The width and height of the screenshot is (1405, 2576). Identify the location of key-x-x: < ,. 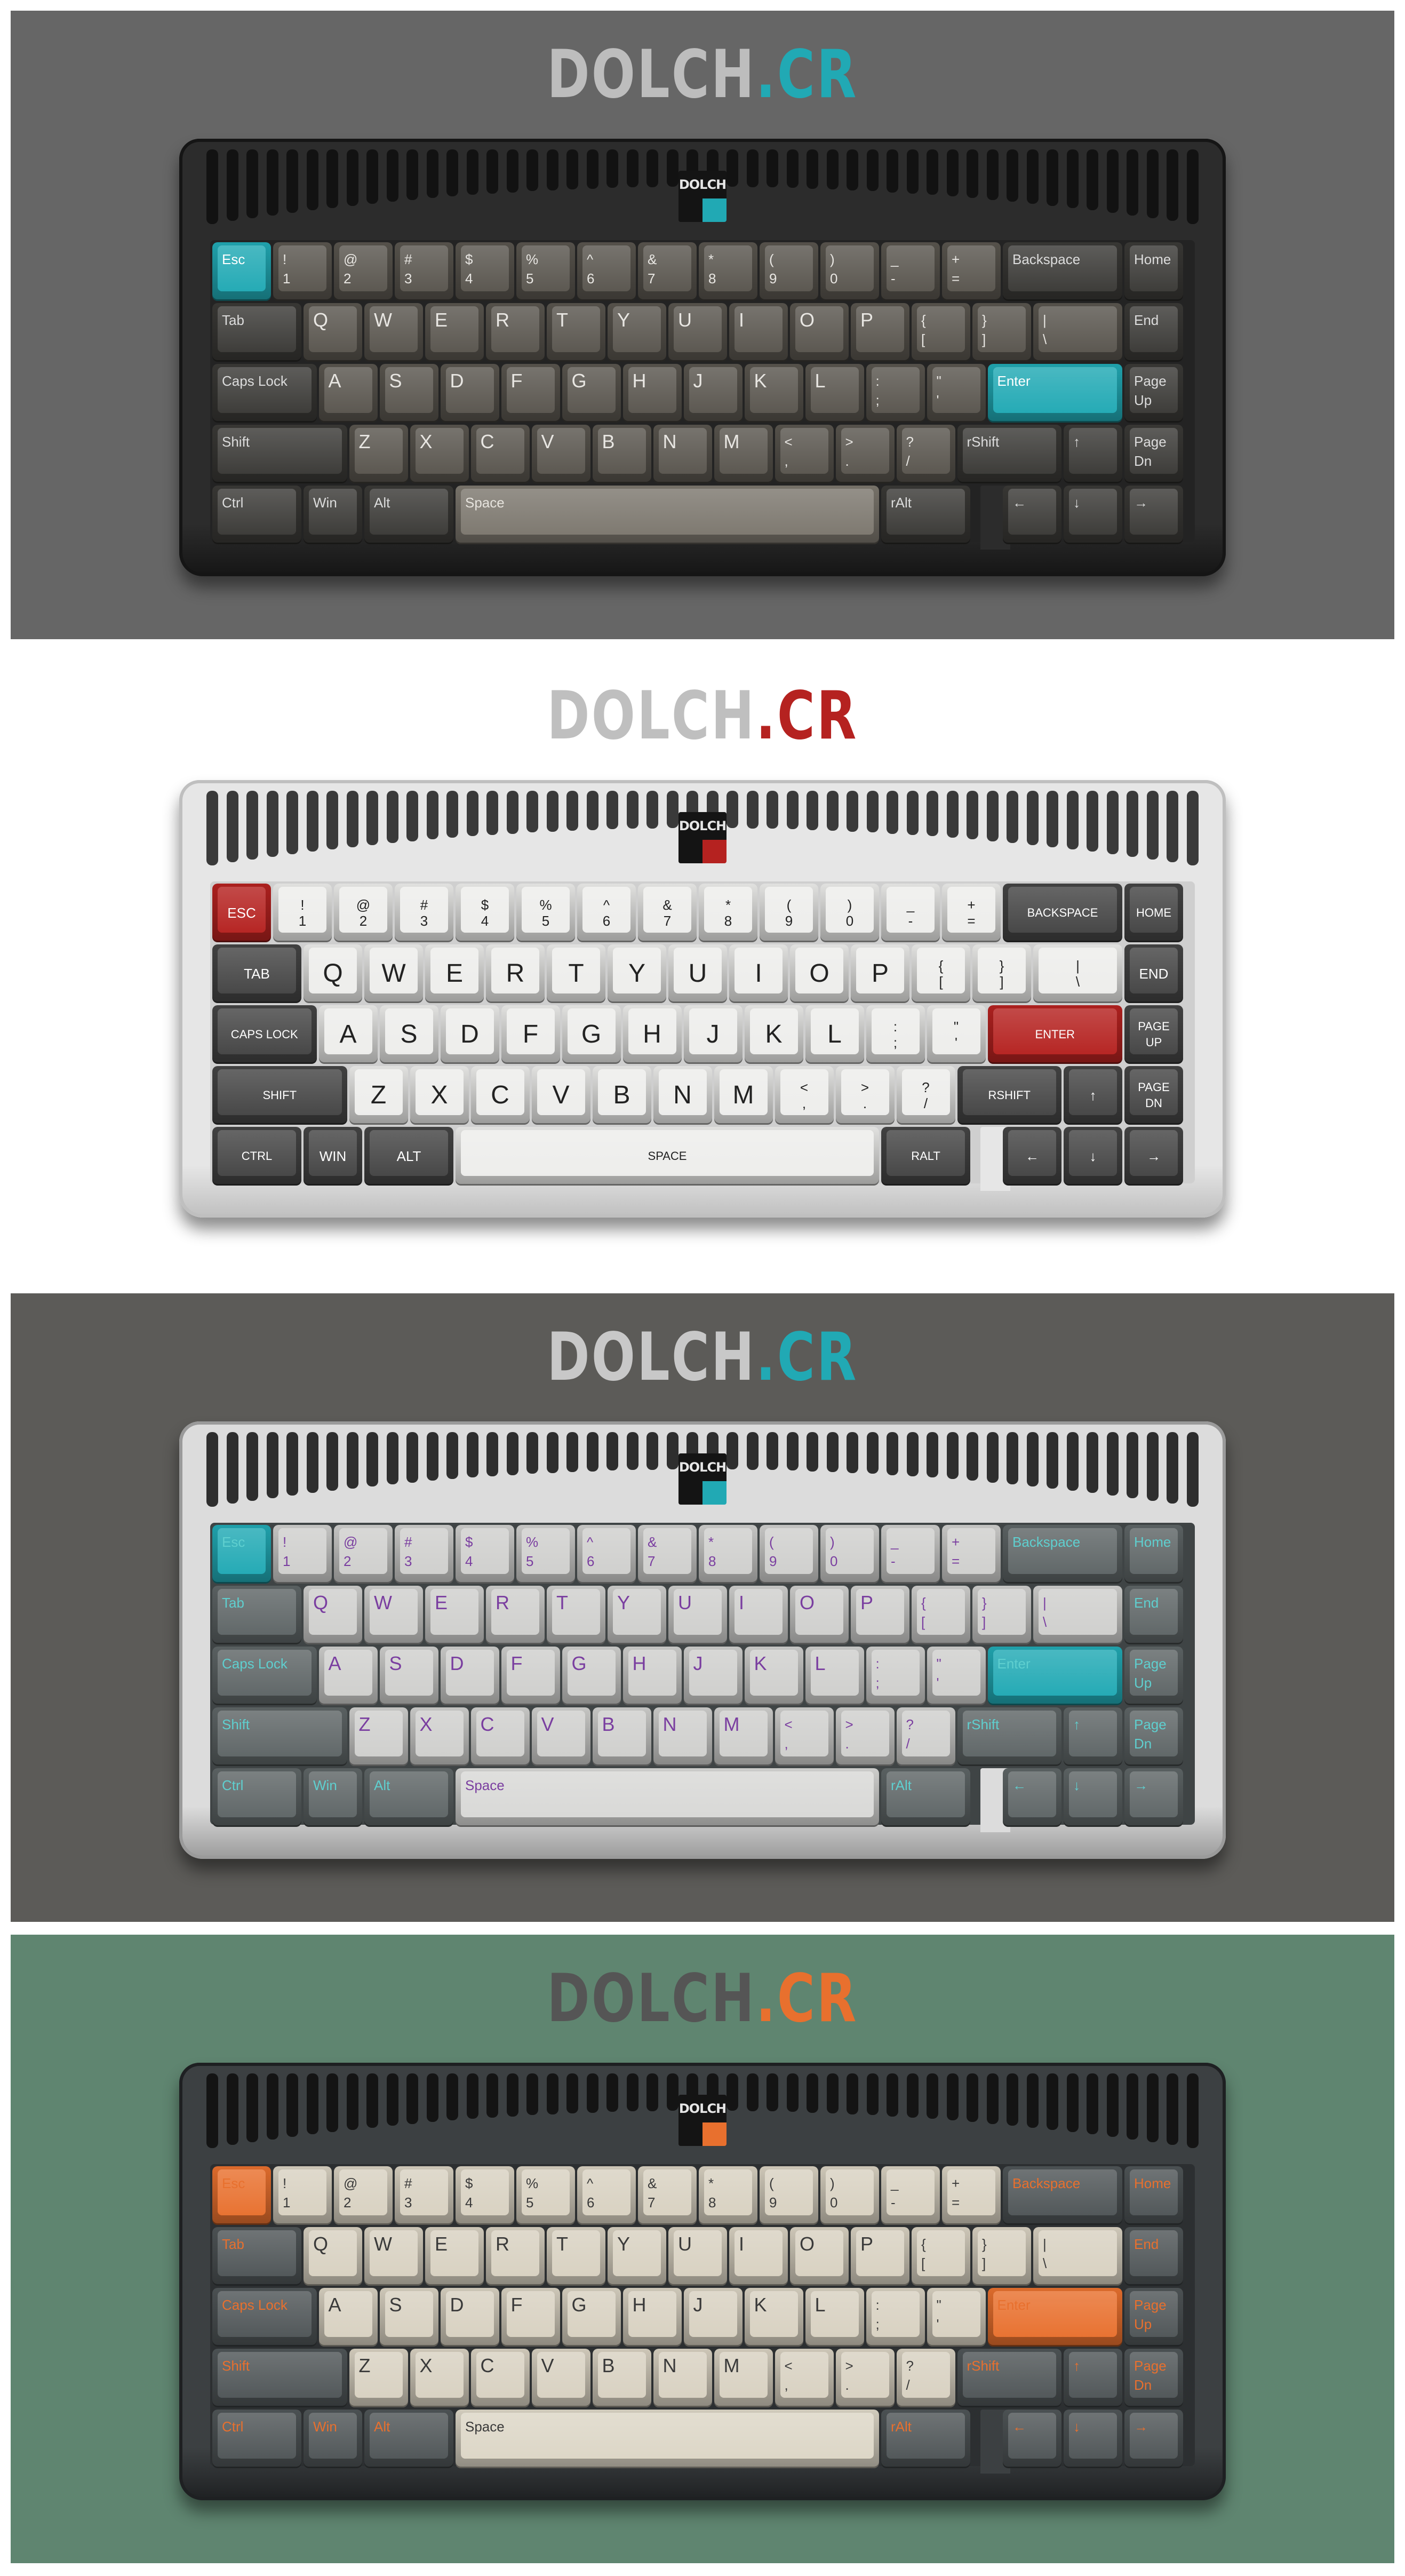
(804, 454).